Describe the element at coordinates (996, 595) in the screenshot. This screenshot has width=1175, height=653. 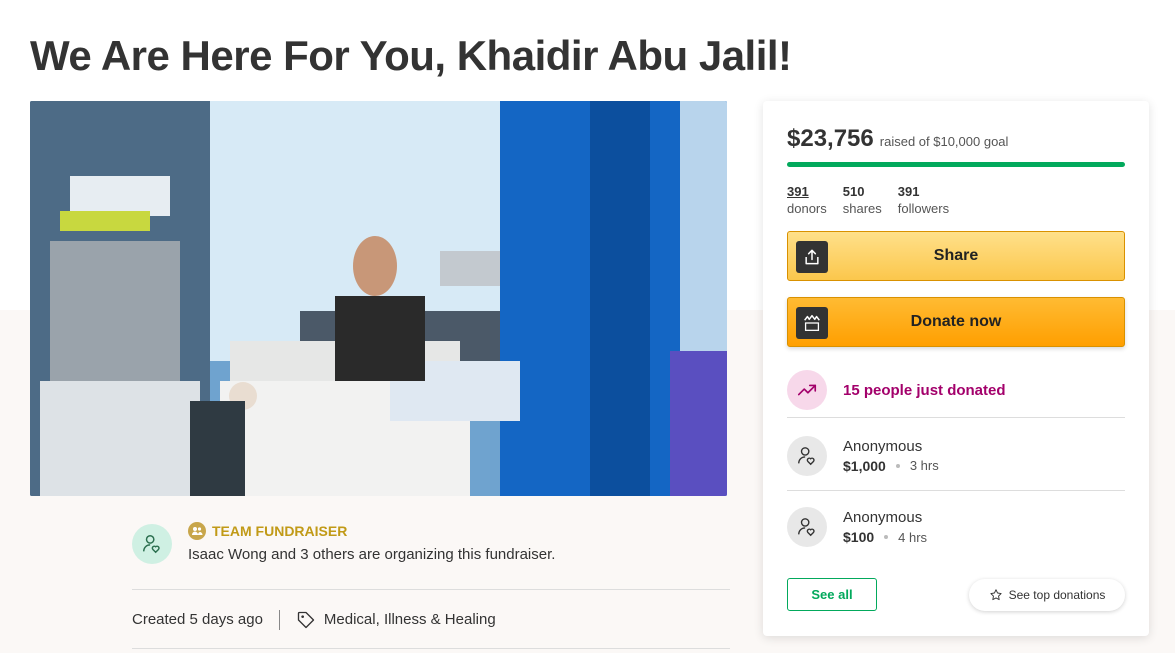
I see `star-icon` at that location.